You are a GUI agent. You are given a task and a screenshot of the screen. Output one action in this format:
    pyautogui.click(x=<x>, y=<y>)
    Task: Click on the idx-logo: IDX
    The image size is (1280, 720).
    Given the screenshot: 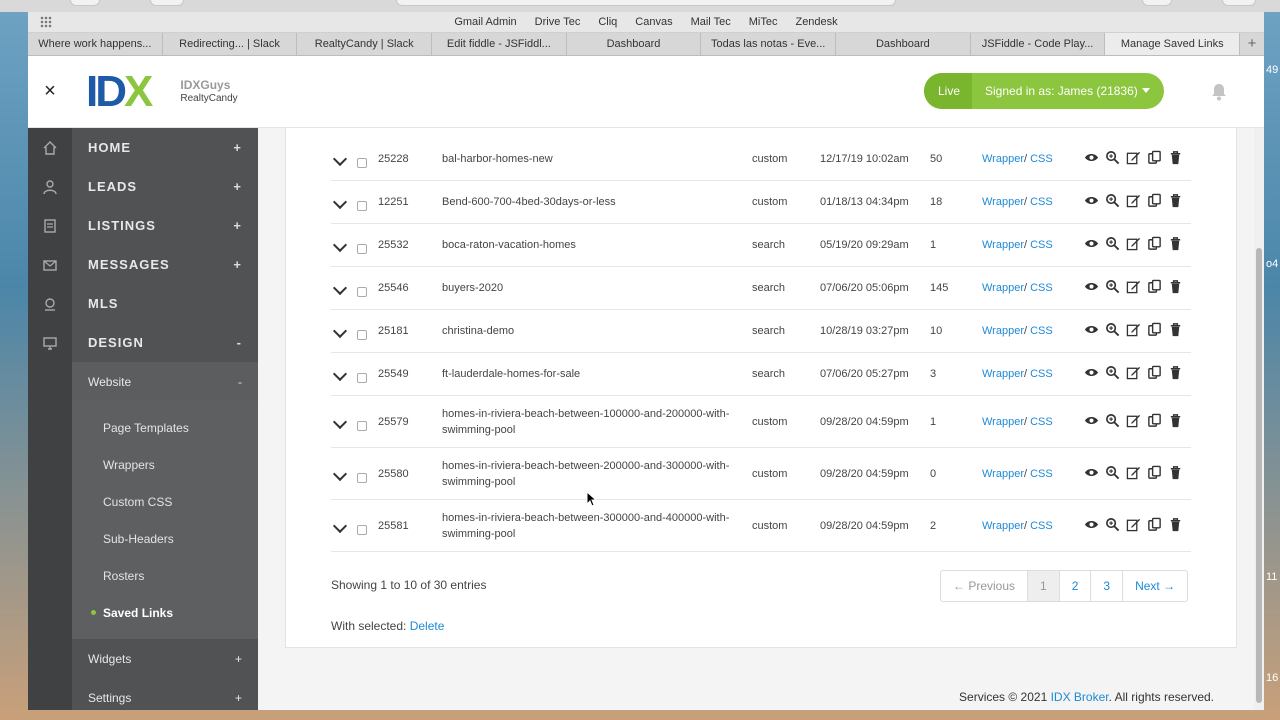 What is the action you would take?
    pyautogui.click(x=119, y=91)
    